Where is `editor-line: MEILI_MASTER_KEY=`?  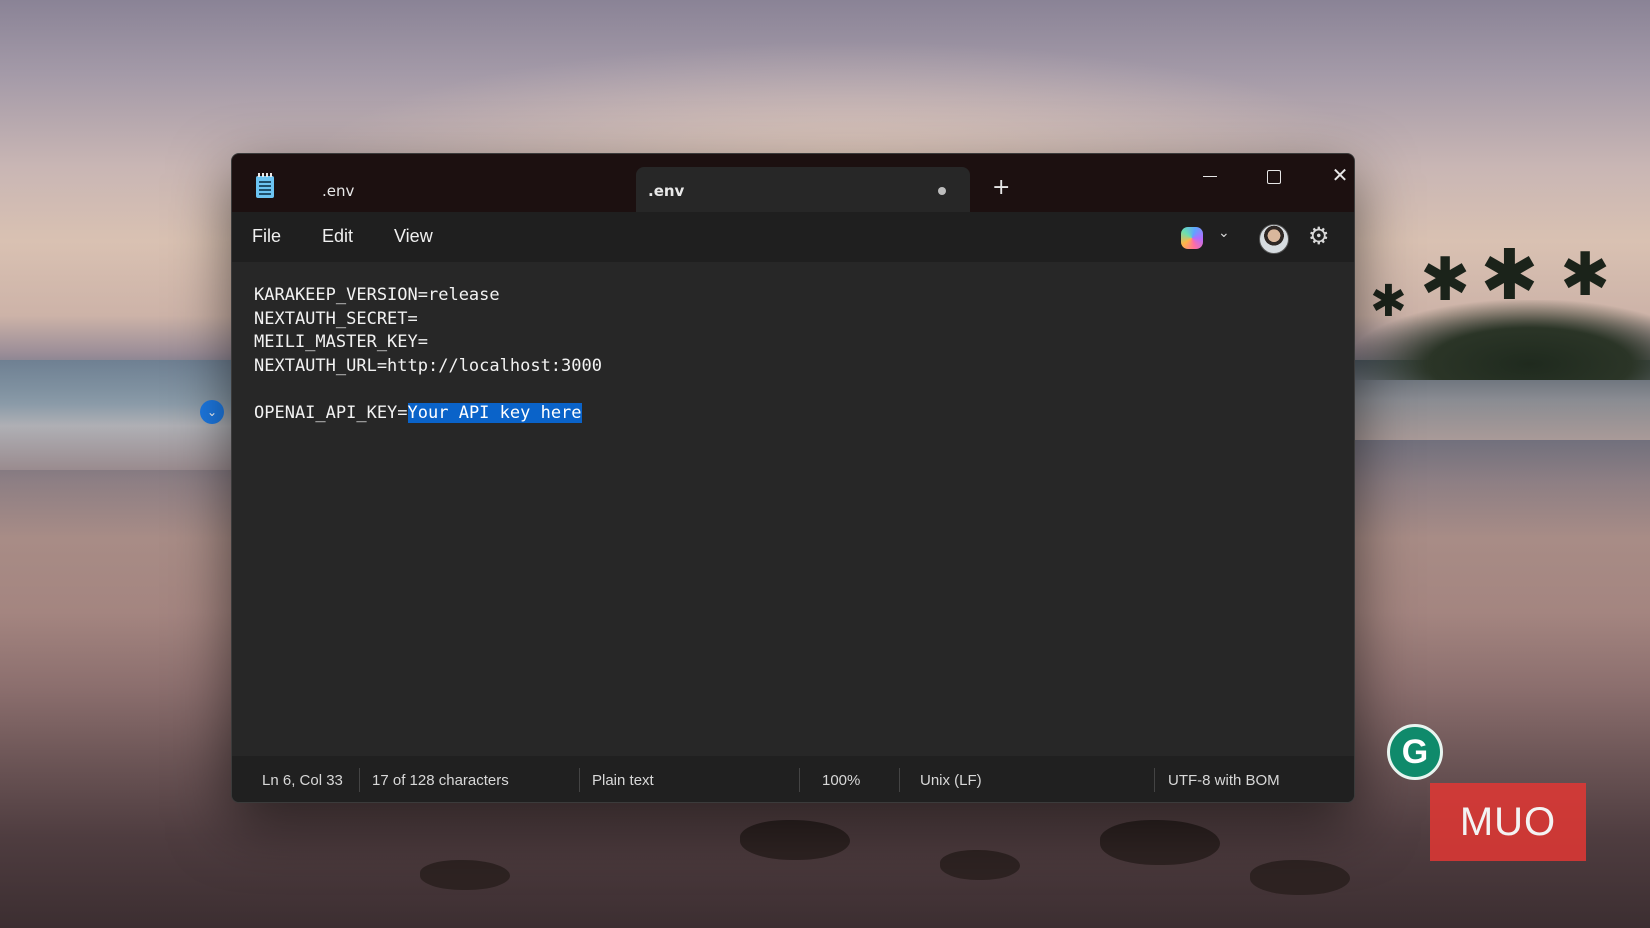
editor-line: MEILI_MASTER_KEY= is located at coordinates (341, 342).